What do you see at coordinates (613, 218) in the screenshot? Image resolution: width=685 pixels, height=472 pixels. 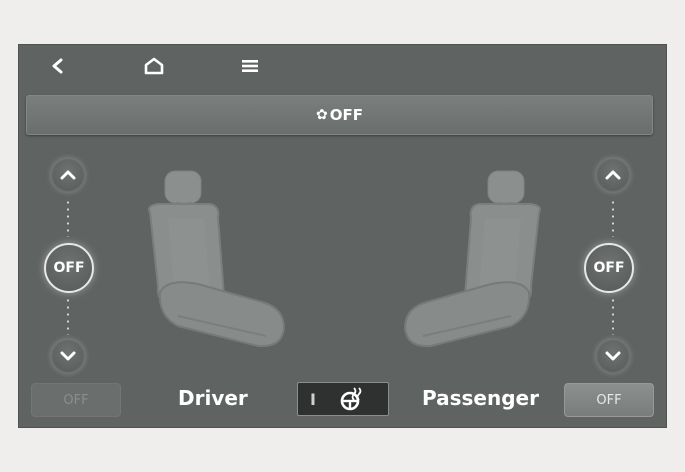 I see `passenger-level-dots-upper` at bounding box center [613, 218].